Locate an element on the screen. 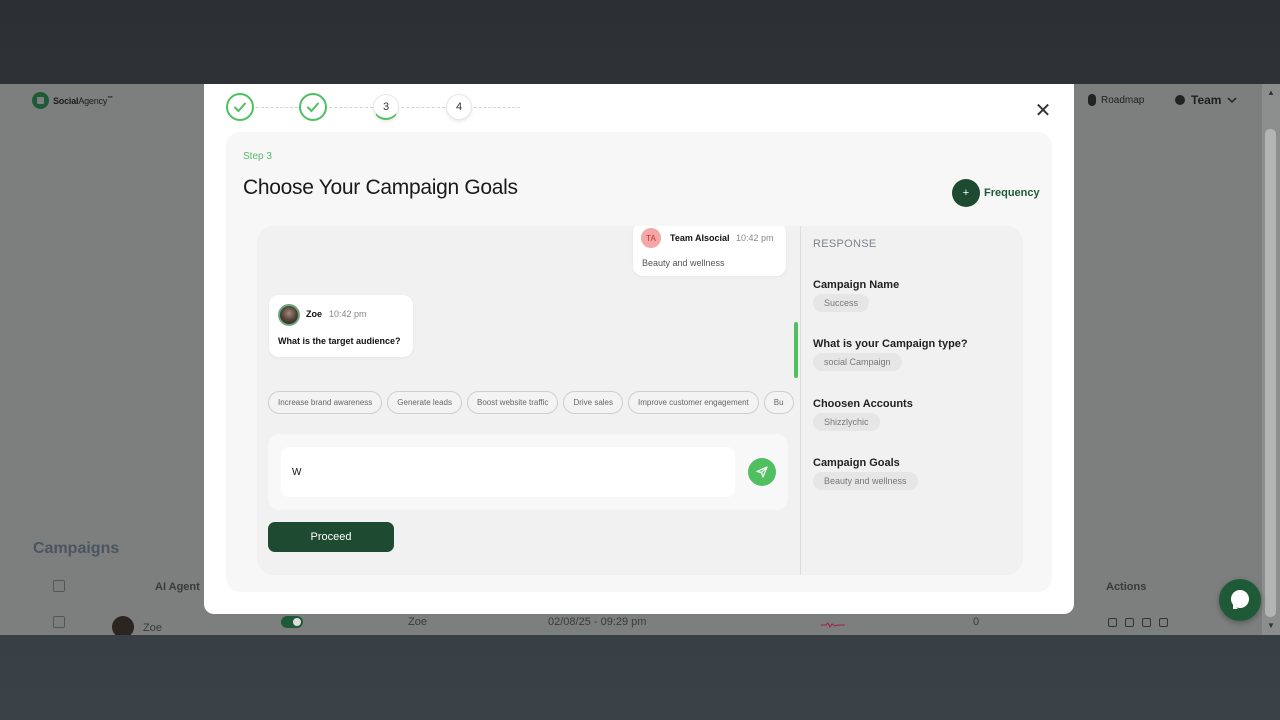  message-composer is located at coordinates (528, 472).